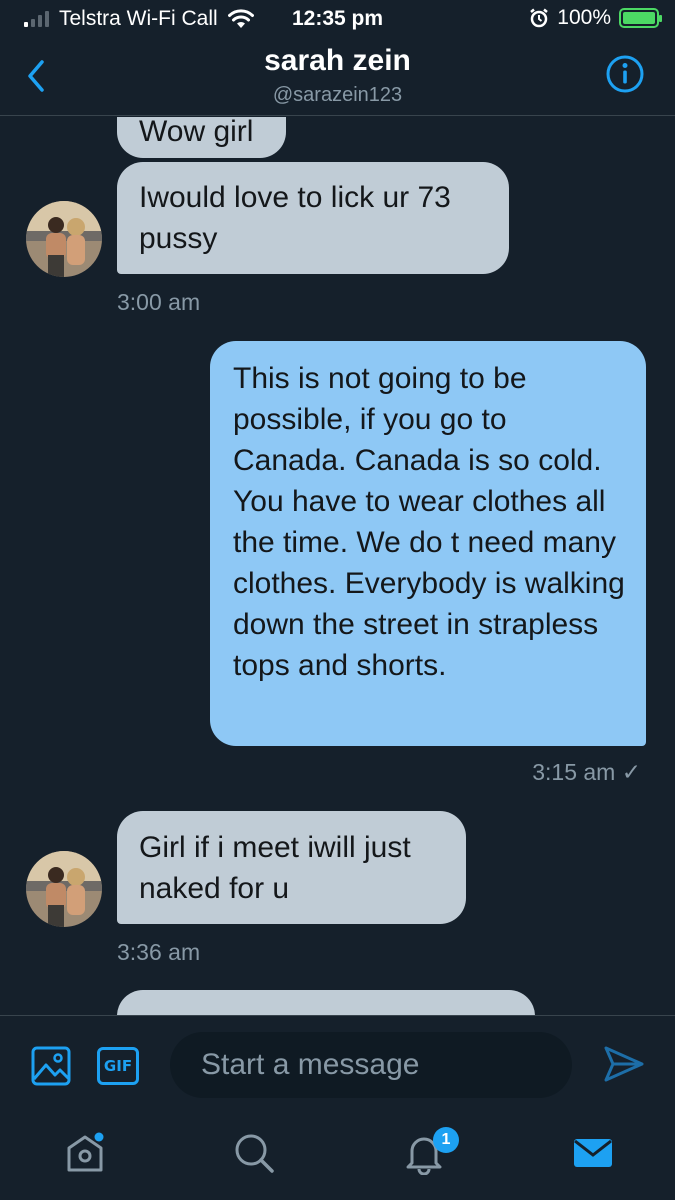 The image size is (675, 1200). Describe the element at coordinates (371, 1065) in the screenshot. I see `message-input` at that location.